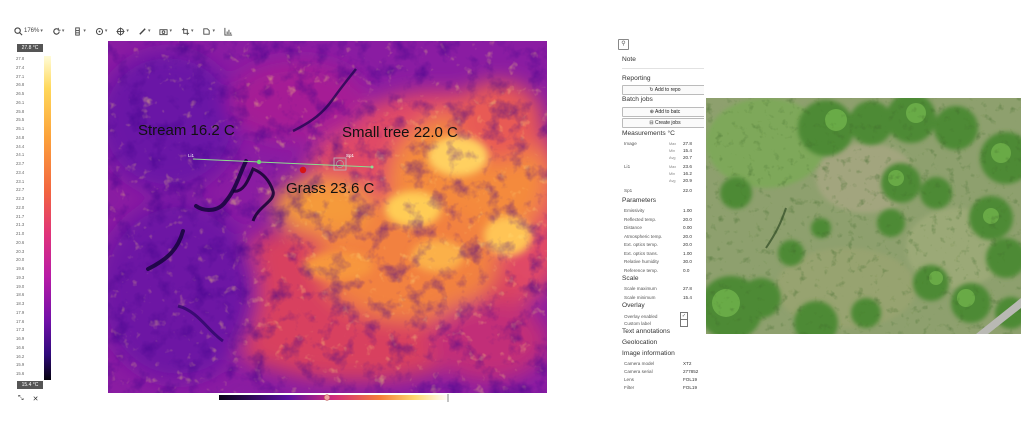 Image resolution: width=1024 pixels, height=438 pixels. I want to click on param-label: Ext. optics temp., so click(641, 244).